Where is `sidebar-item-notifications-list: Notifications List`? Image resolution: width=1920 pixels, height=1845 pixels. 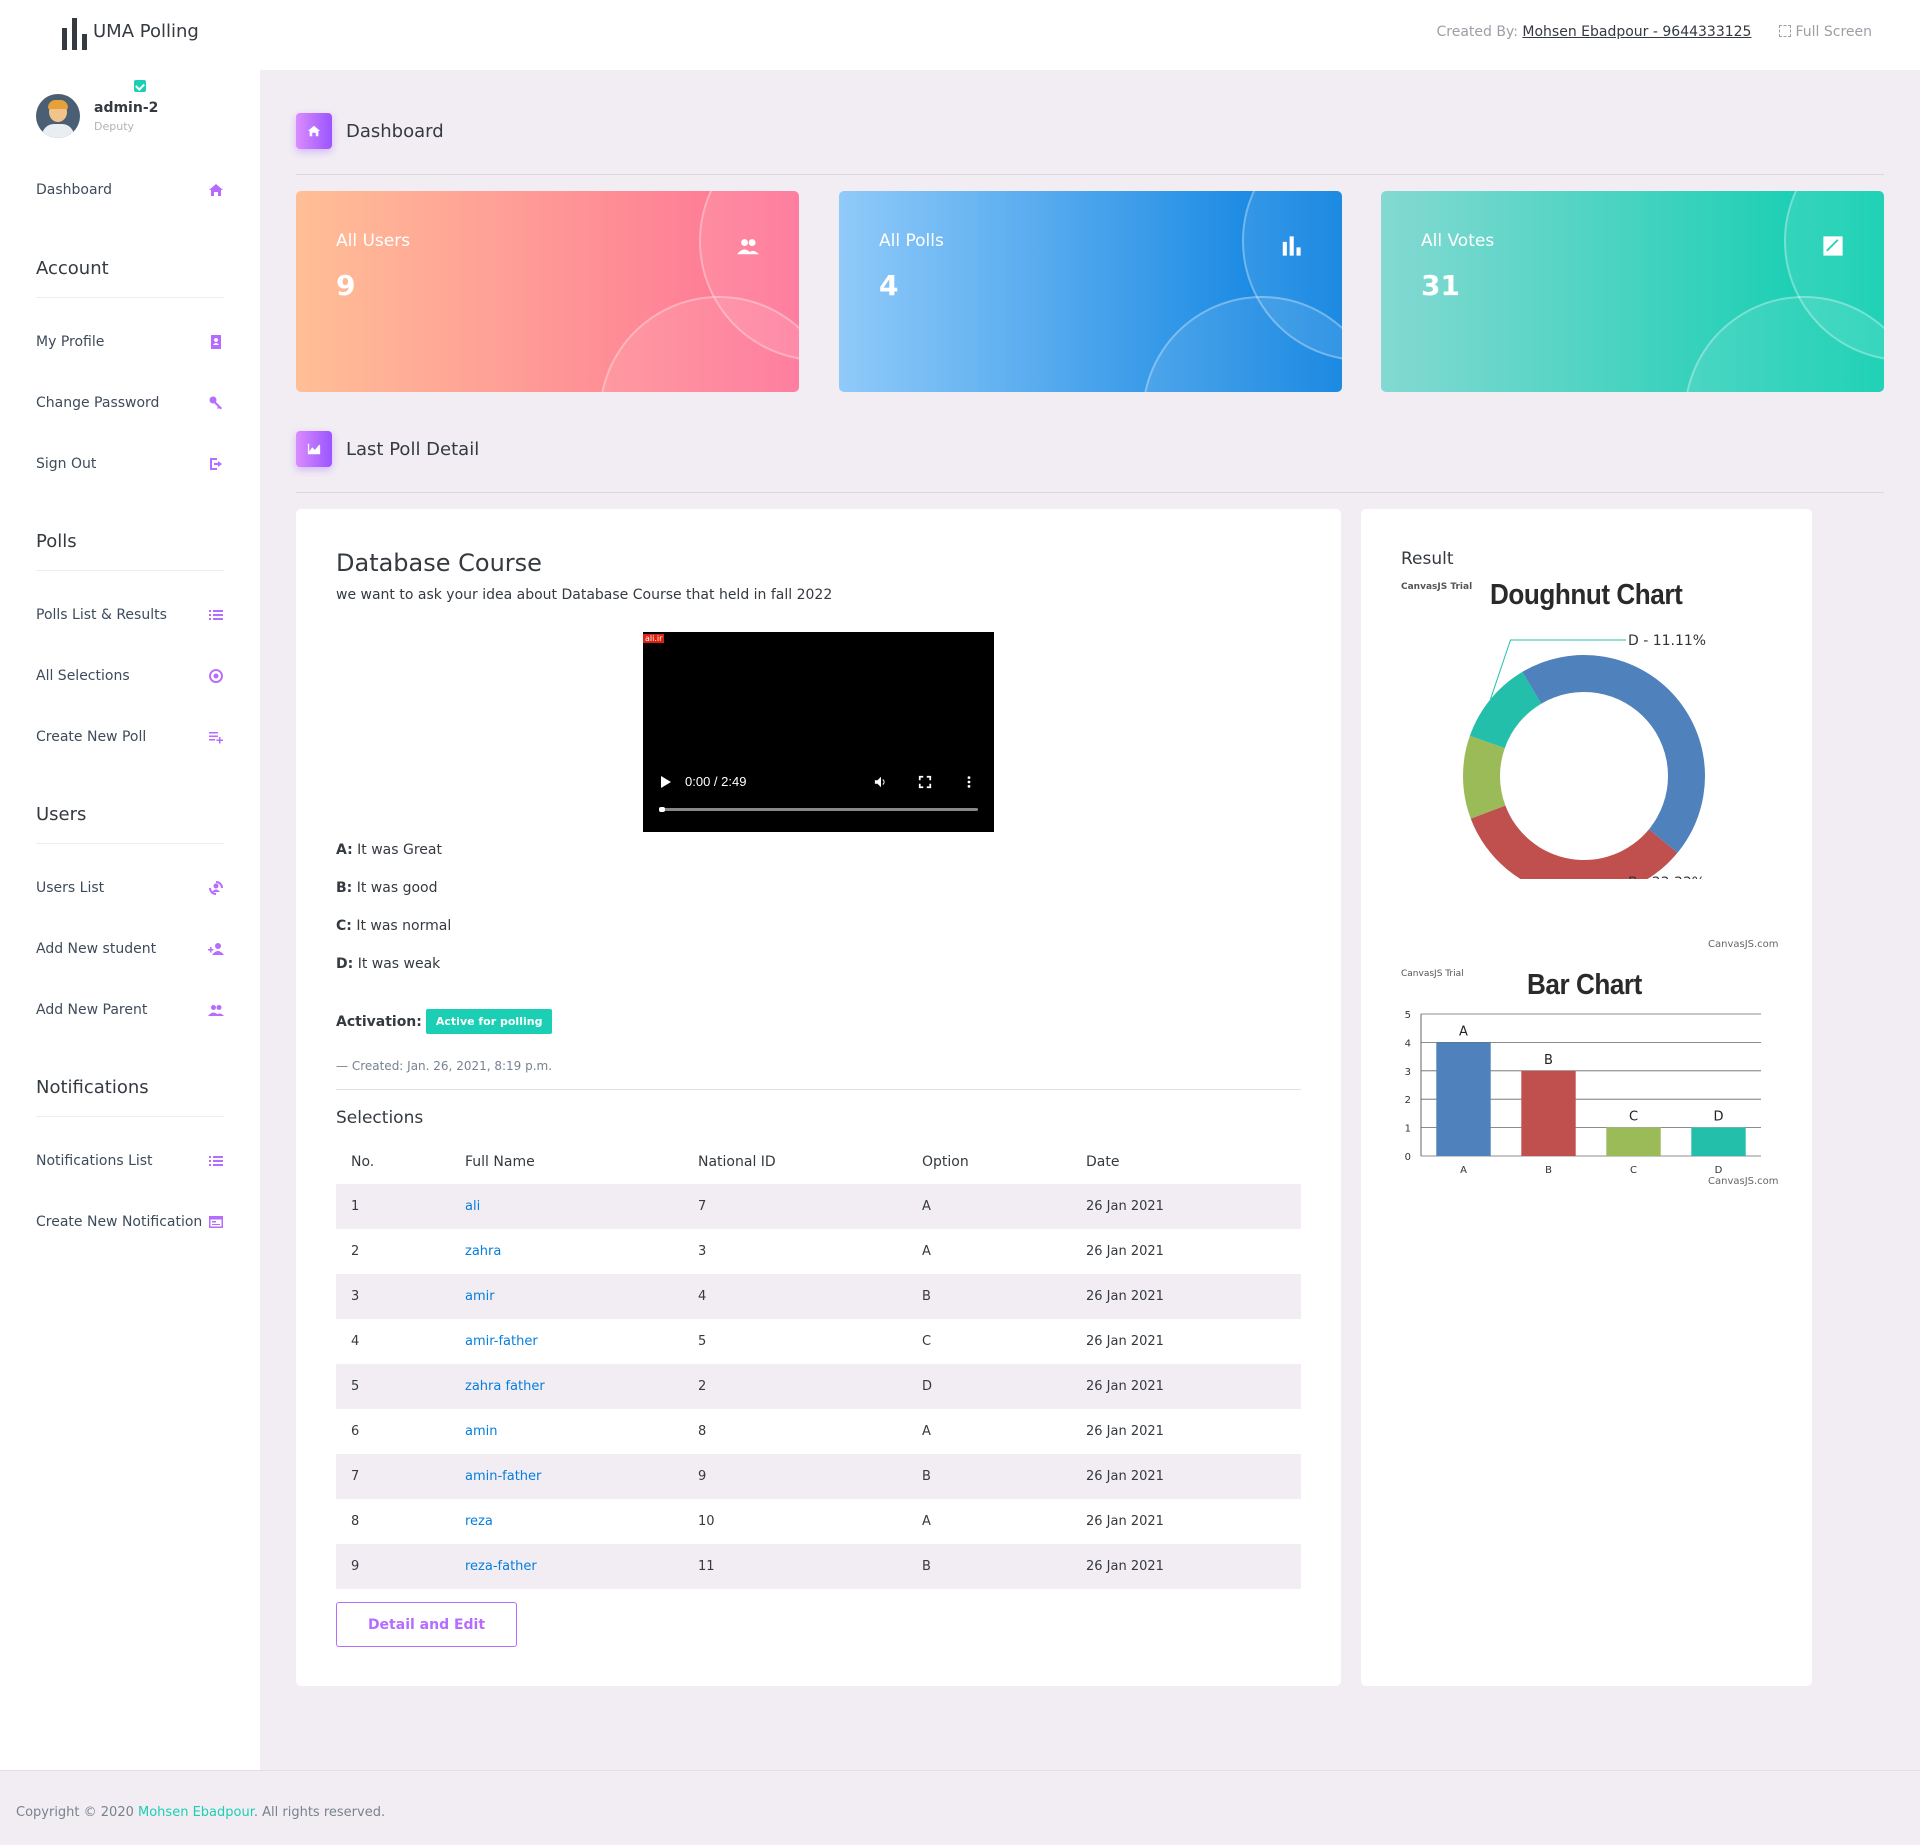 sidebar-item-notifications-list: Notifications List is located at coordinates (130, 1161).